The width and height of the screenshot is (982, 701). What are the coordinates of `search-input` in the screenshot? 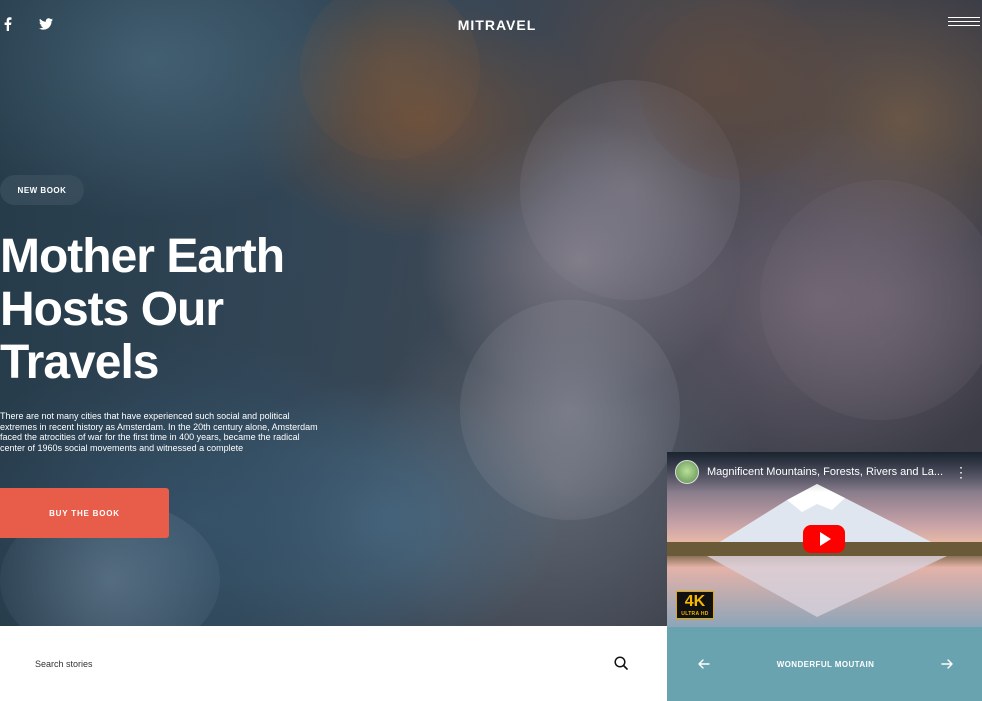 It's located at (315, 663).